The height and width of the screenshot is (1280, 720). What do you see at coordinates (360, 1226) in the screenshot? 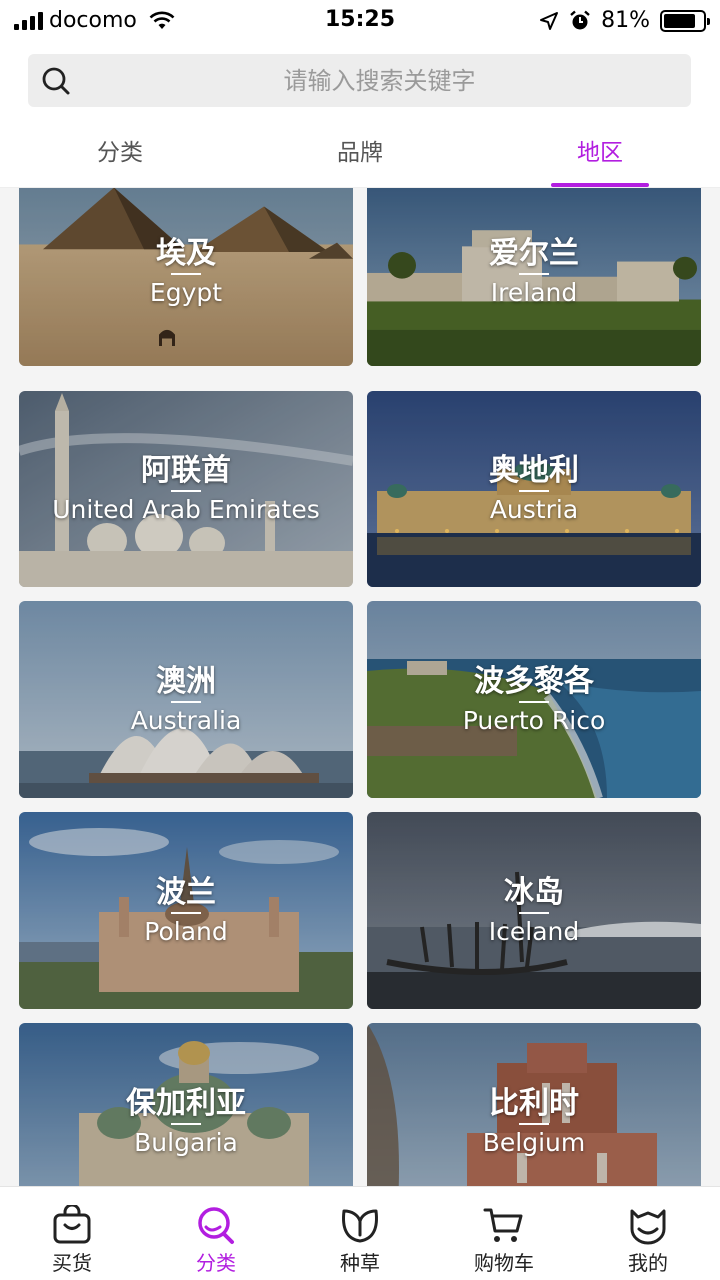
I see `leaf-icon` at bounding box center [360, 1226].